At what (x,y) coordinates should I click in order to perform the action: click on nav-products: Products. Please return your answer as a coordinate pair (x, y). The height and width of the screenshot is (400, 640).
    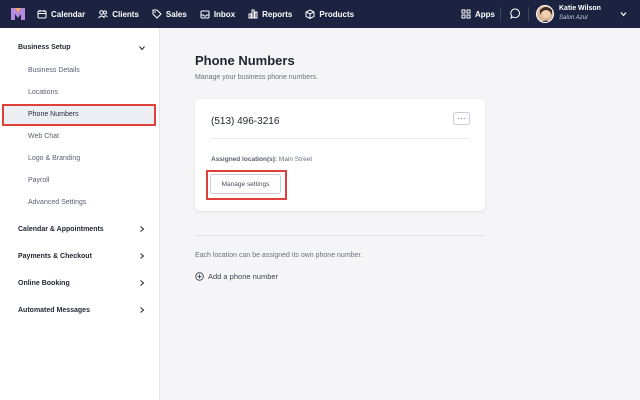
    Looking at the image, I should click on (329, 14).